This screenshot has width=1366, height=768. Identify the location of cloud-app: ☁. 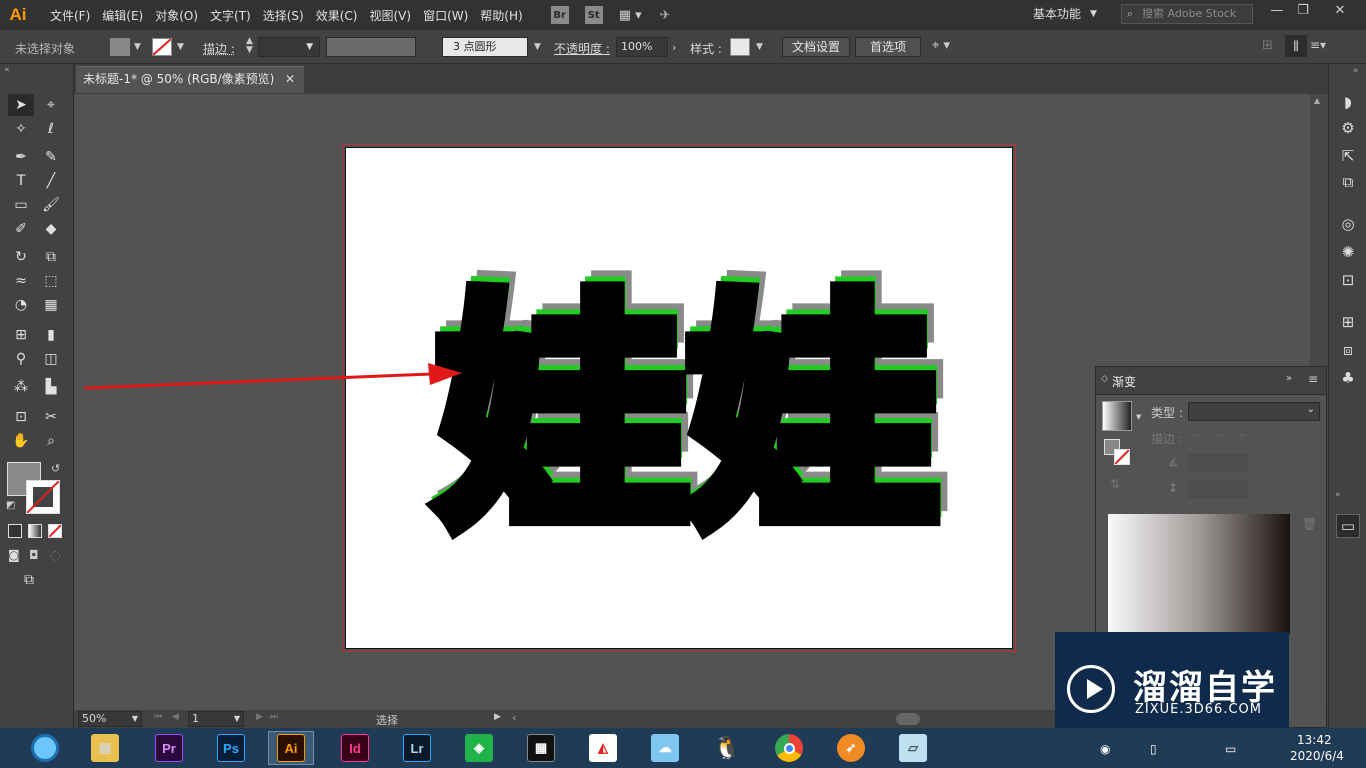
(665, 748).